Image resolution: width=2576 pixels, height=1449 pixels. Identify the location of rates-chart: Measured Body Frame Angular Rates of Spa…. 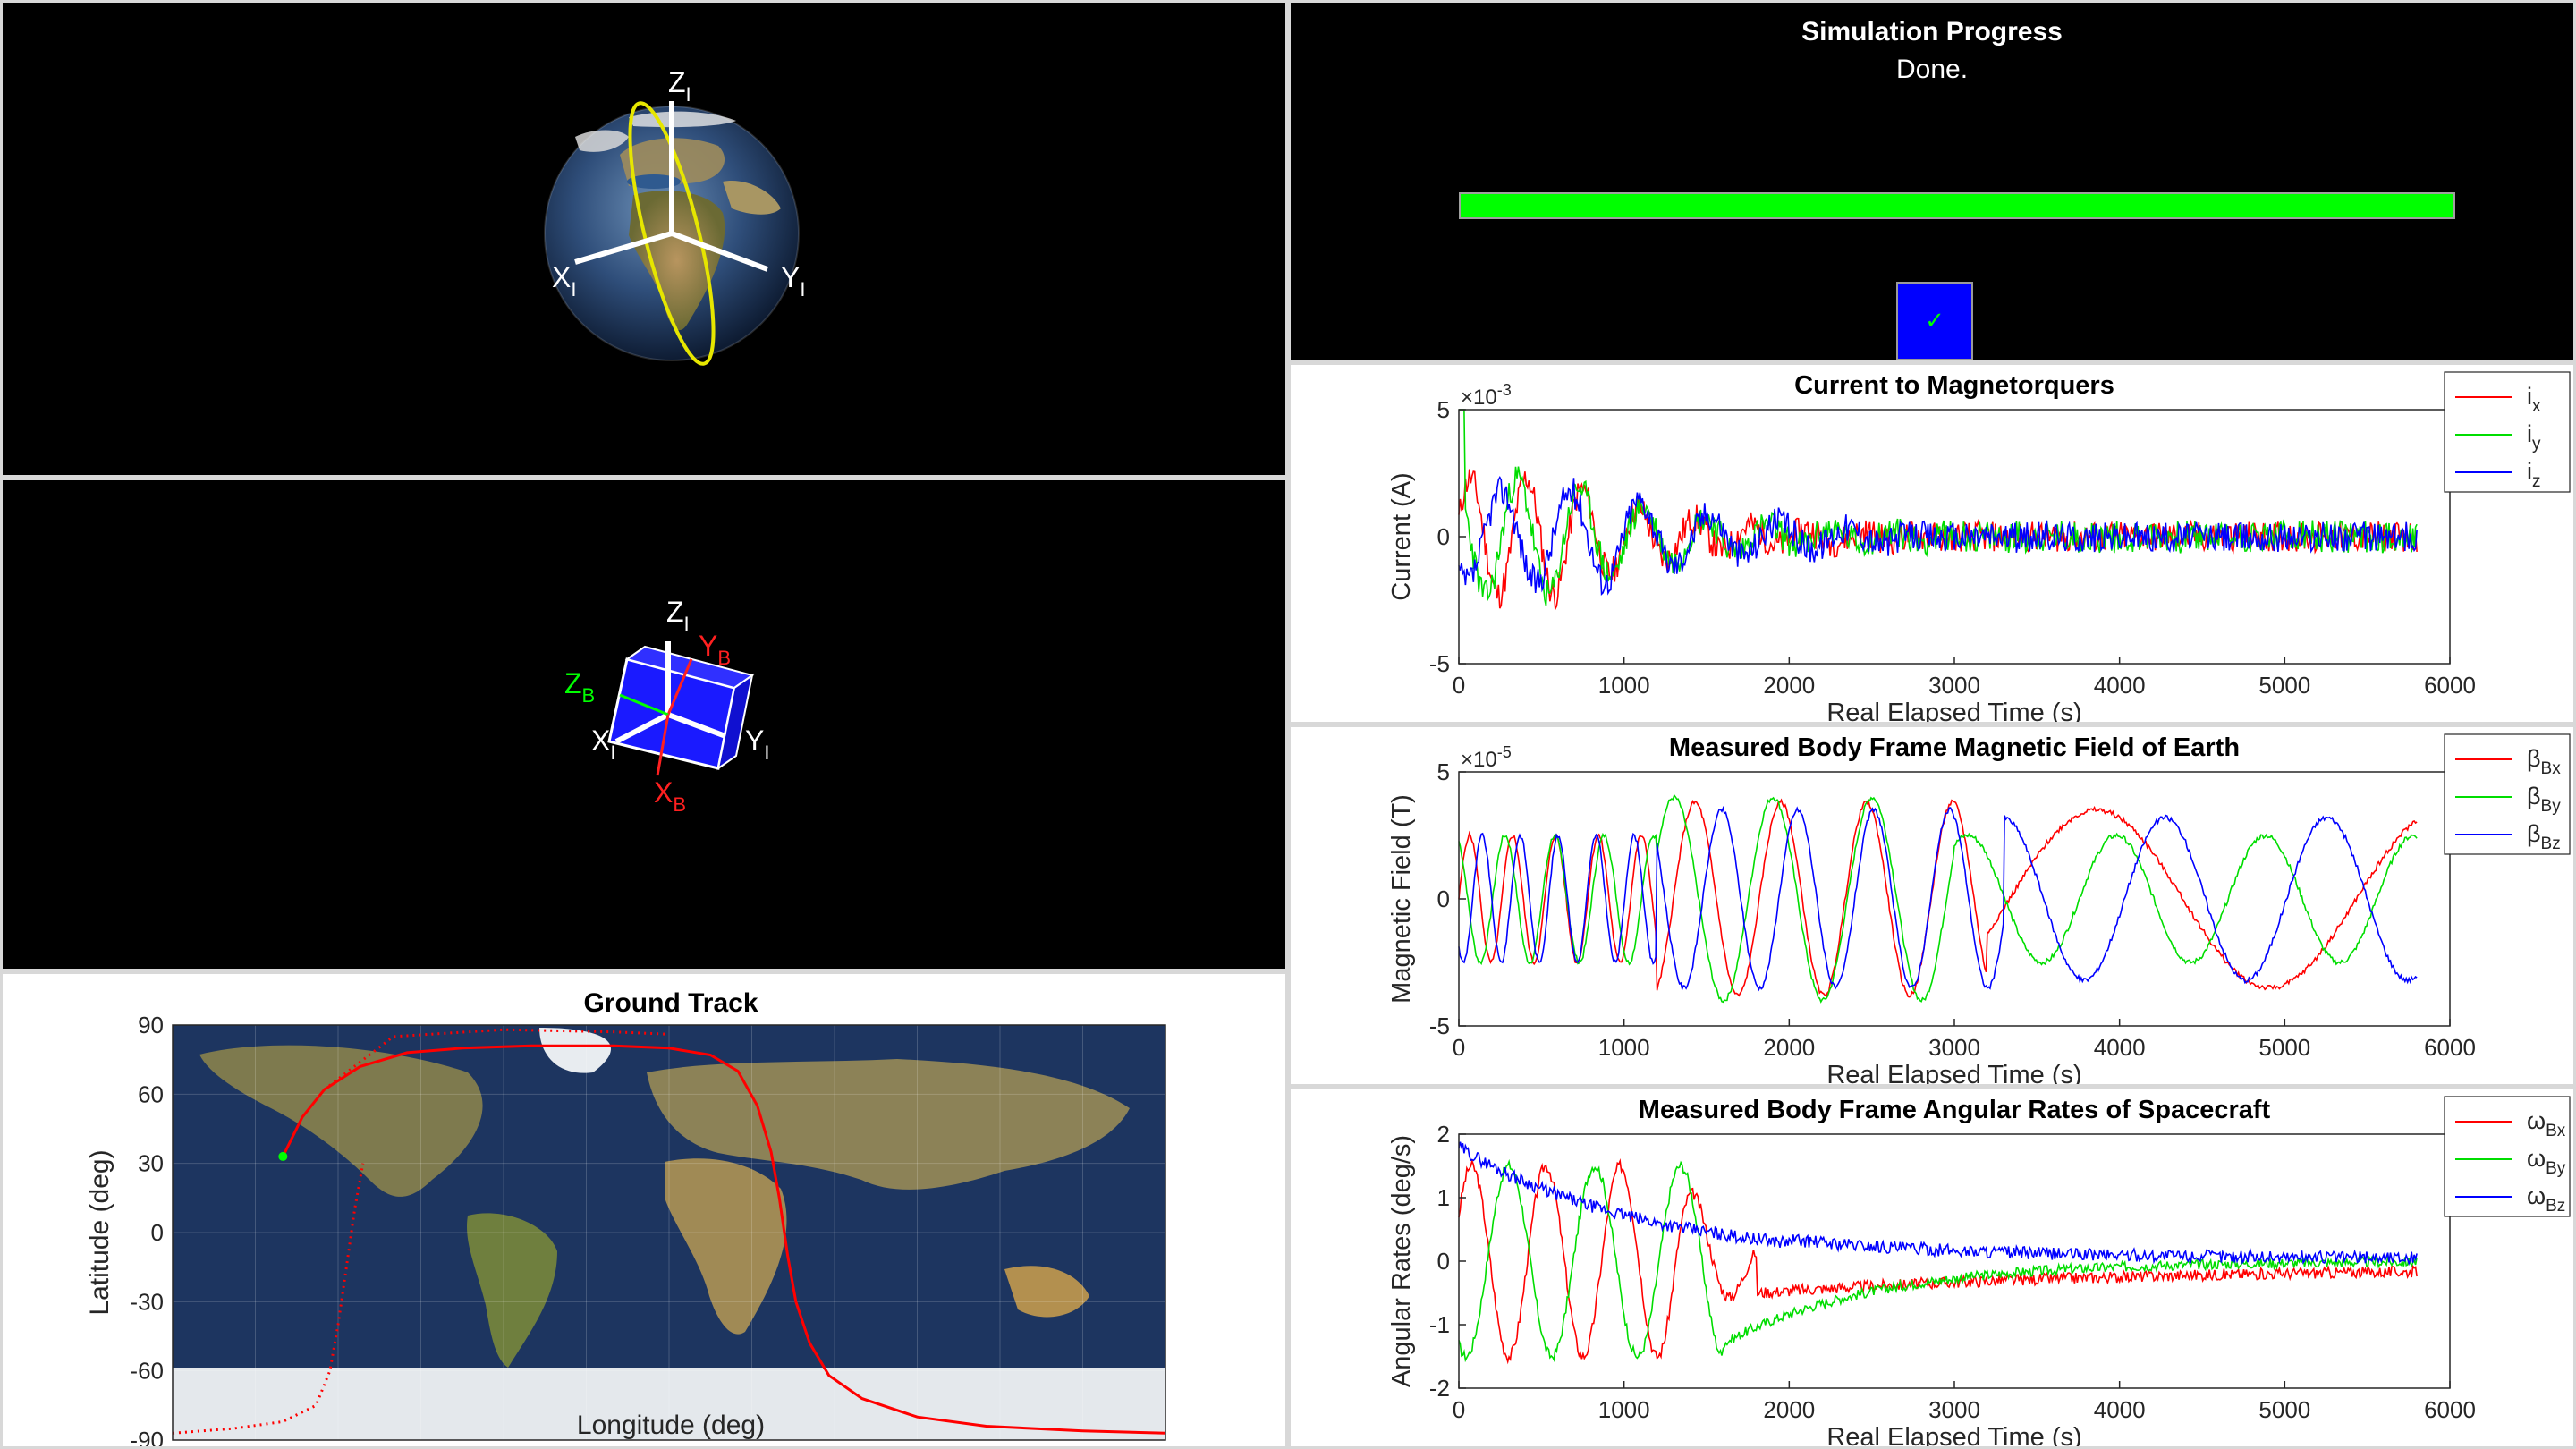
(1979, 1272).